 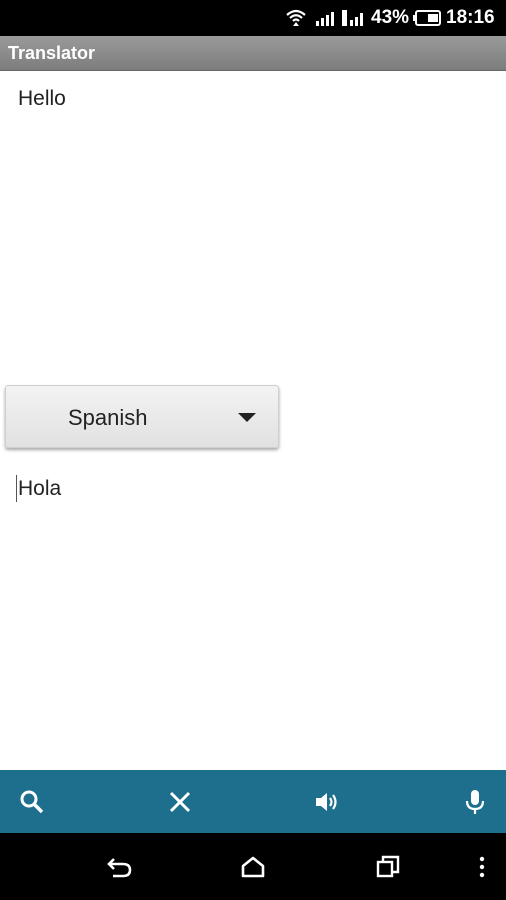 I want to click on language-selector: Spanish, so click(x=142, y=416).